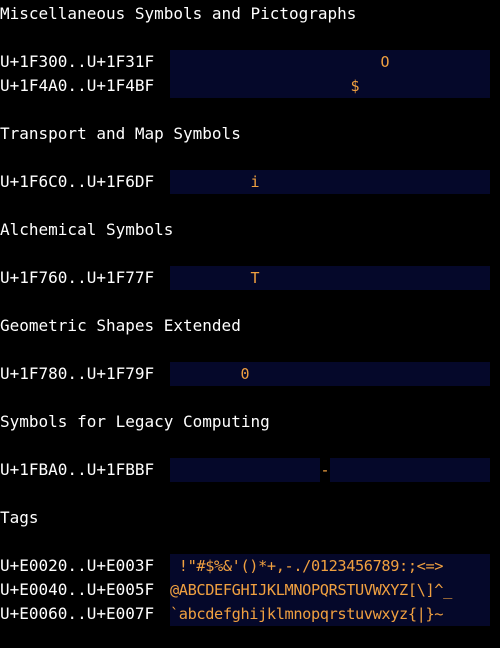 The image size is (500, 648). I want to click on glyph-strip: !"#$%&'()*+,-./0123456789:;<=>, so click(330, 566).